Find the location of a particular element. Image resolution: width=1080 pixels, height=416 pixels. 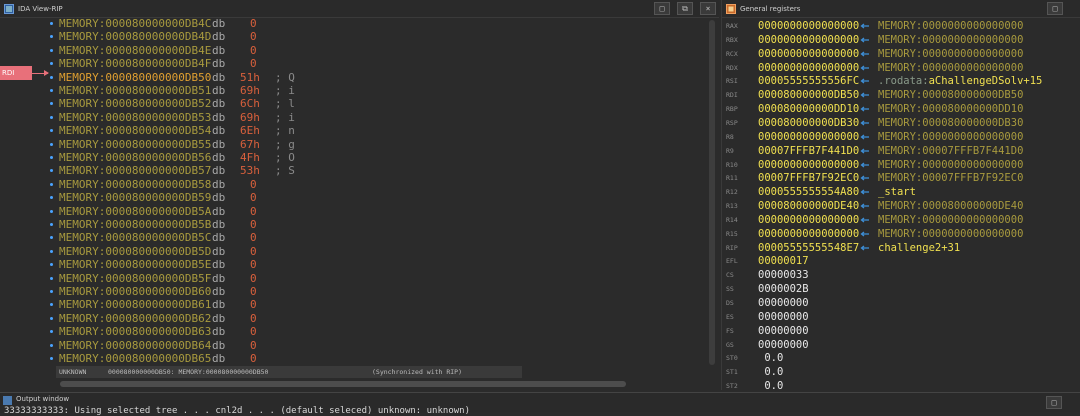

output-restore-button: □ is located at coordinates (1054, 402).